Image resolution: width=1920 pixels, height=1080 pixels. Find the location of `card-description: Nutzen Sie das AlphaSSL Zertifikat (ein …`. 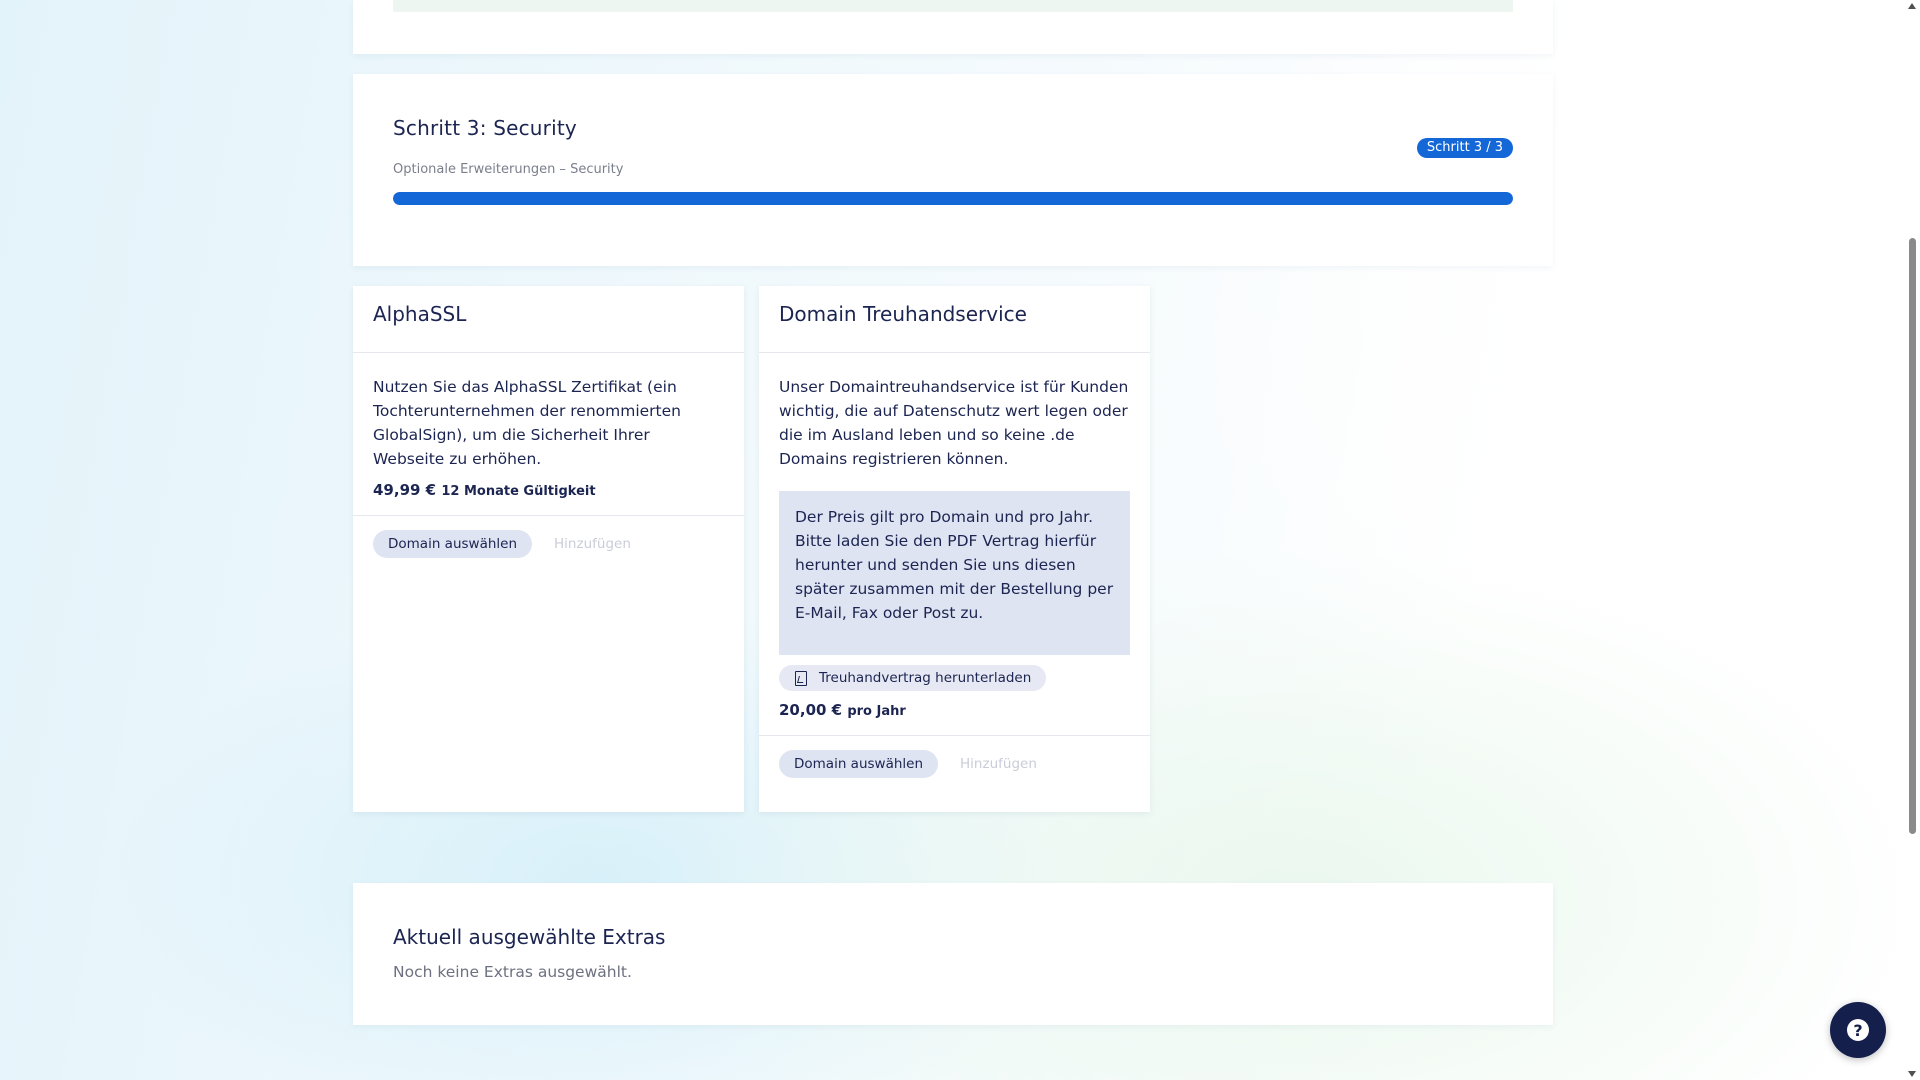

card-description: Nutzen Sie das AlphaSSL Zertifikat (ein … is located at coordinates (527, 423).